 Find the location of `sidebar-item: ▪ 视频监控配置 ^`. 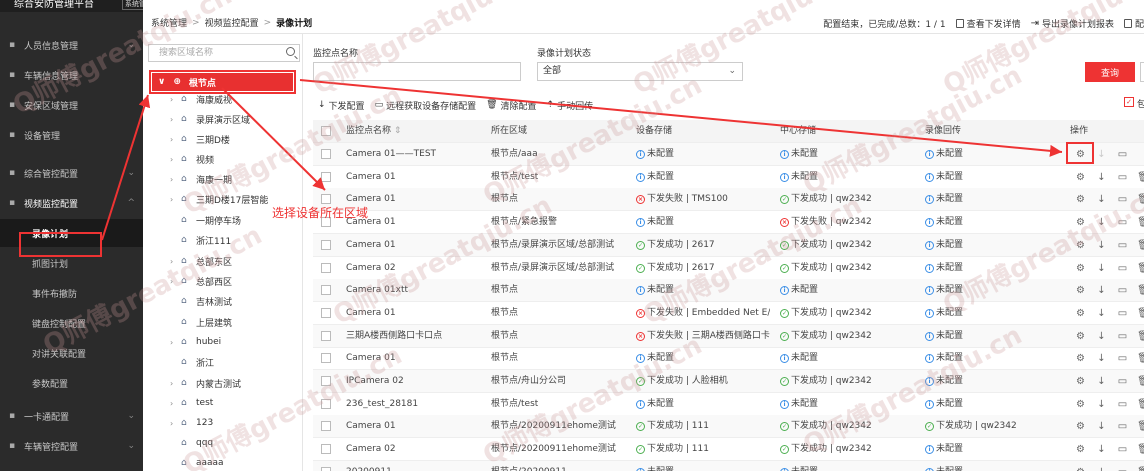

sidebar-item: ▪ 视频监控配置 ^ is located at coordinates (71, 203).